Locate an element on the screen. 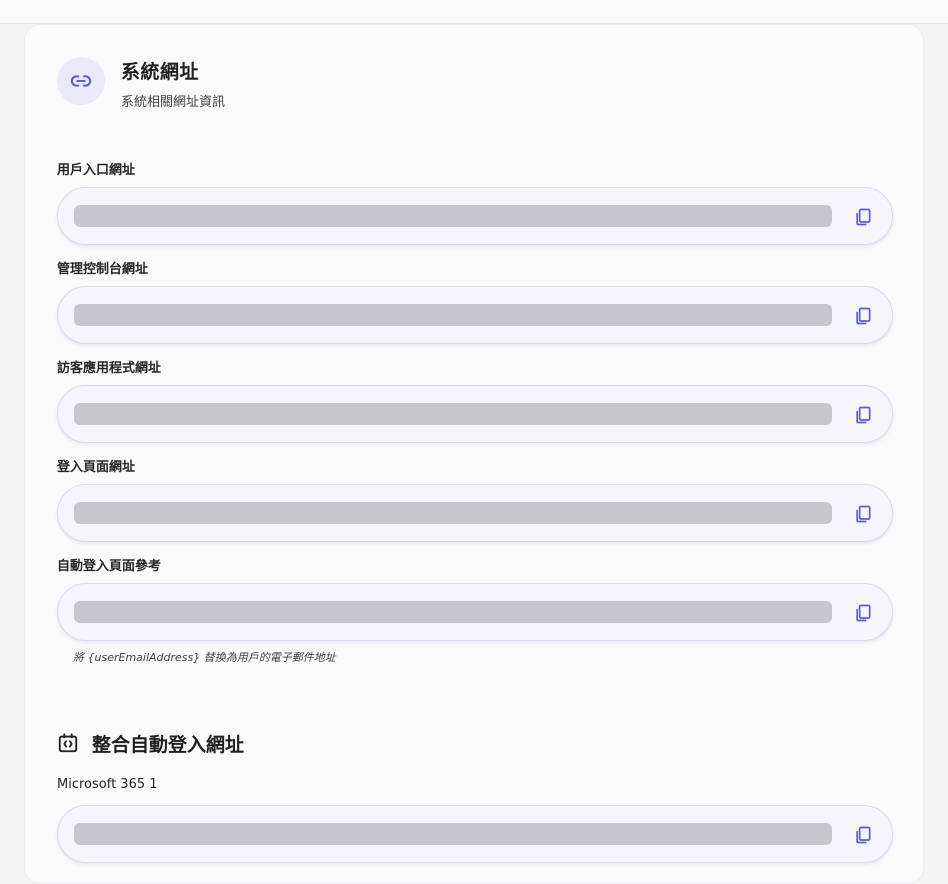 Image resolution: width=948 pixels, height=884 pixels. microsoft-365-url-field is located at coordinates (475, 834).